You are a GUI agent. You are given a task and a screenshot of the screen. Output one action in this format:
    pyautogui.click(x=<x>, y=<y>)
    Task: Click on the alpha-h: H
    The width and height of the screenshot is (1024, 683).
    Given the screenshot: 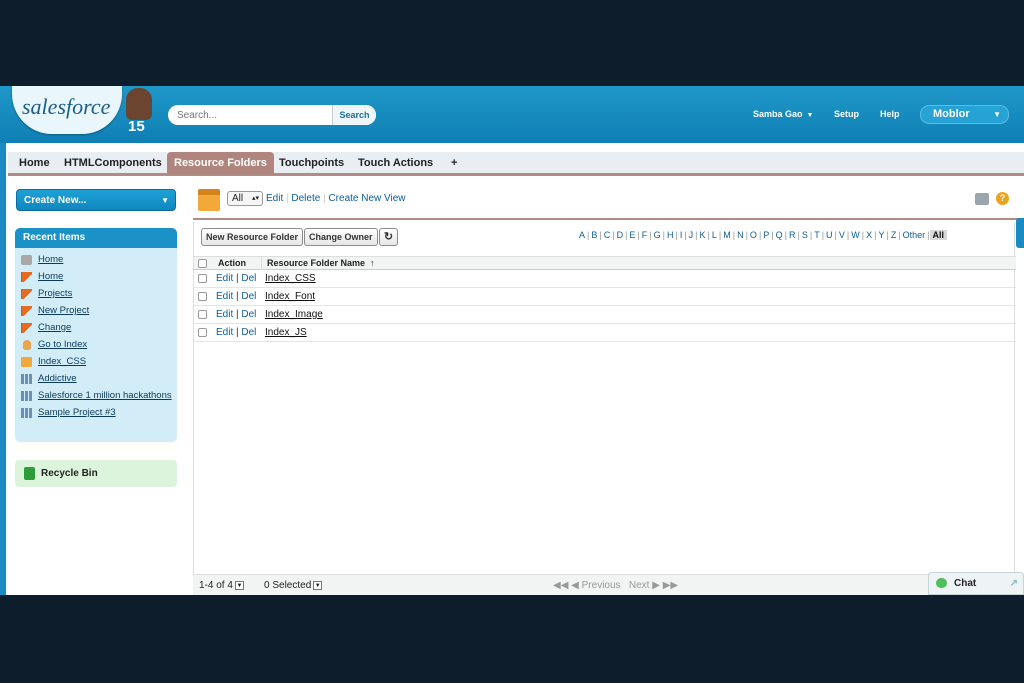 What is the action you would take?
    pyautogui.click(x=670, y=235)
    